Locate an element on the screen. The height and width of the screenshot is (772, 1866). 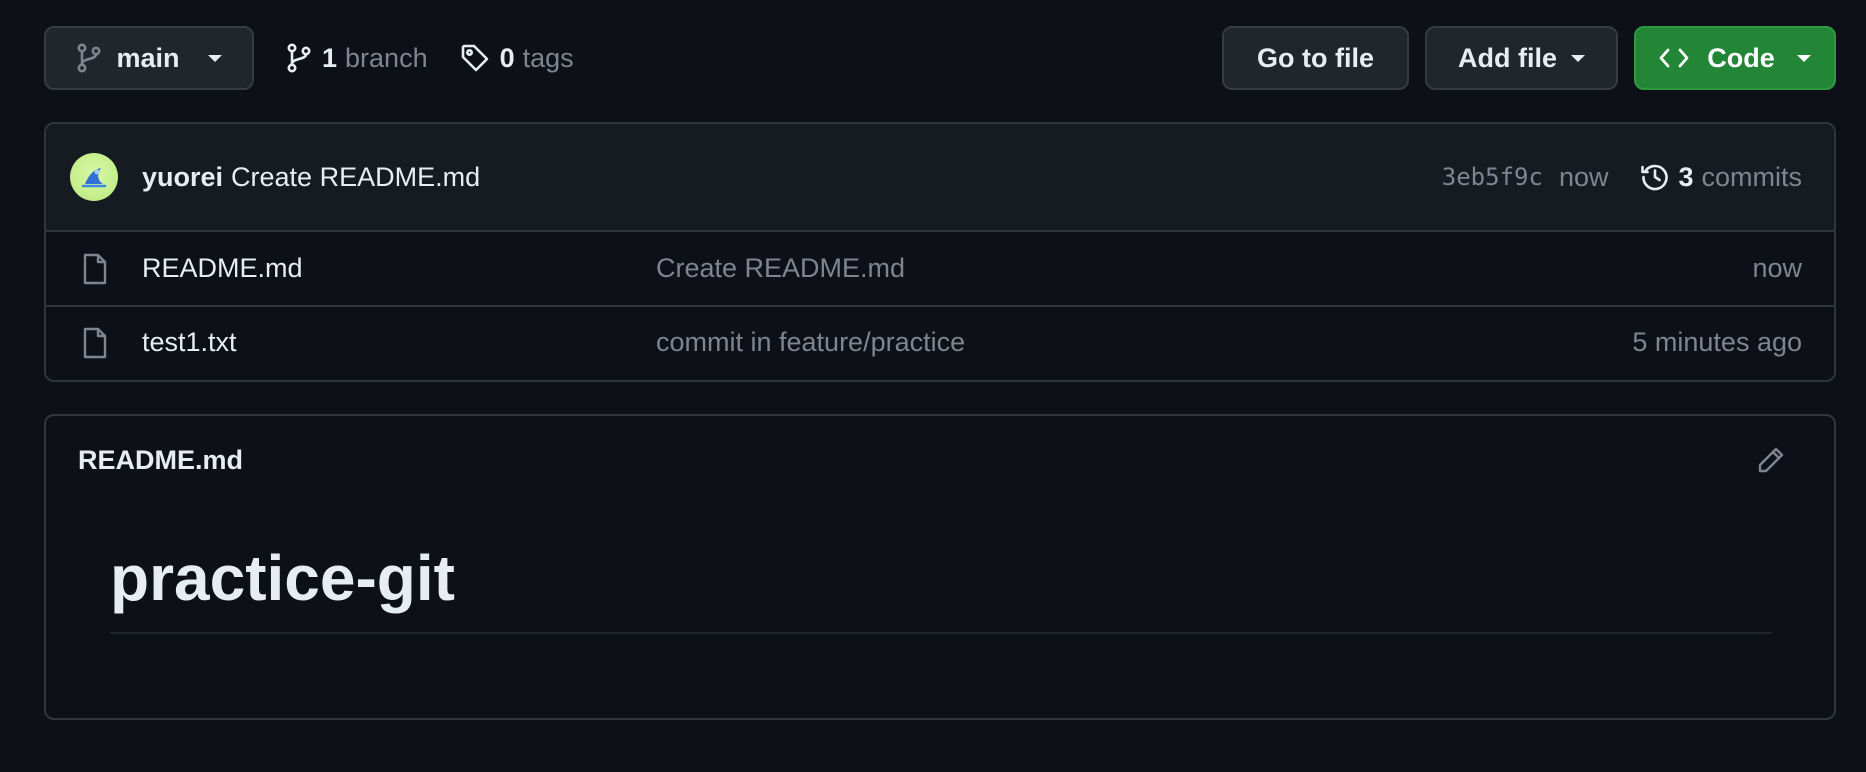
file-age: now is located at coordinates (1777, 268).